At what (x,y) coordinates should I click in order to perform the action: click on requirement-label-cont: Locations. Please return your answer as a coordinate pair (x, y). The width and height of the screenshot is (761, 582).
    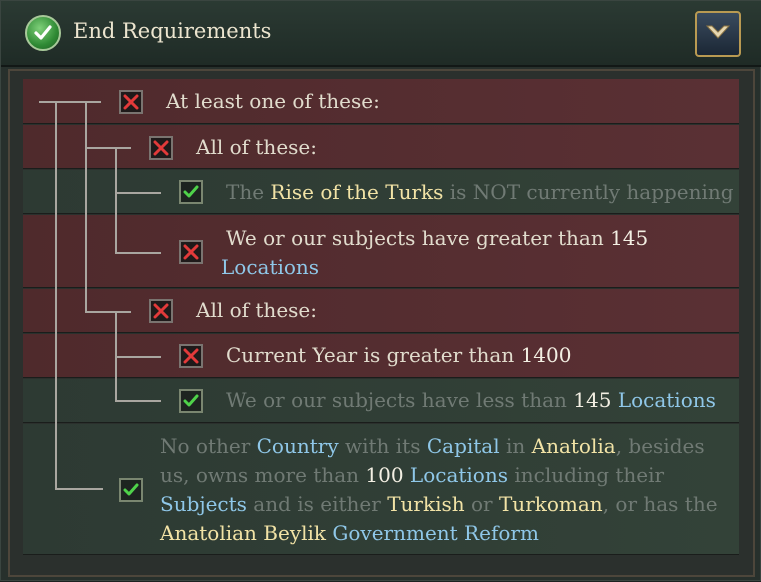
    Looking at the image, I should click on (270, 267).